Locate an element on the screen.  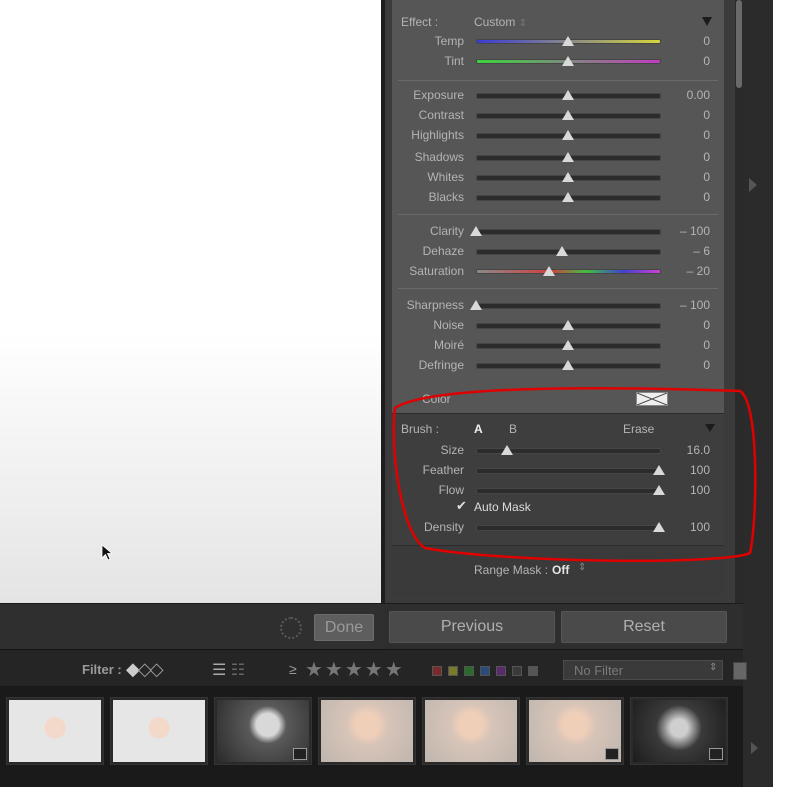
window-edge is located at coordinates (783, 393).